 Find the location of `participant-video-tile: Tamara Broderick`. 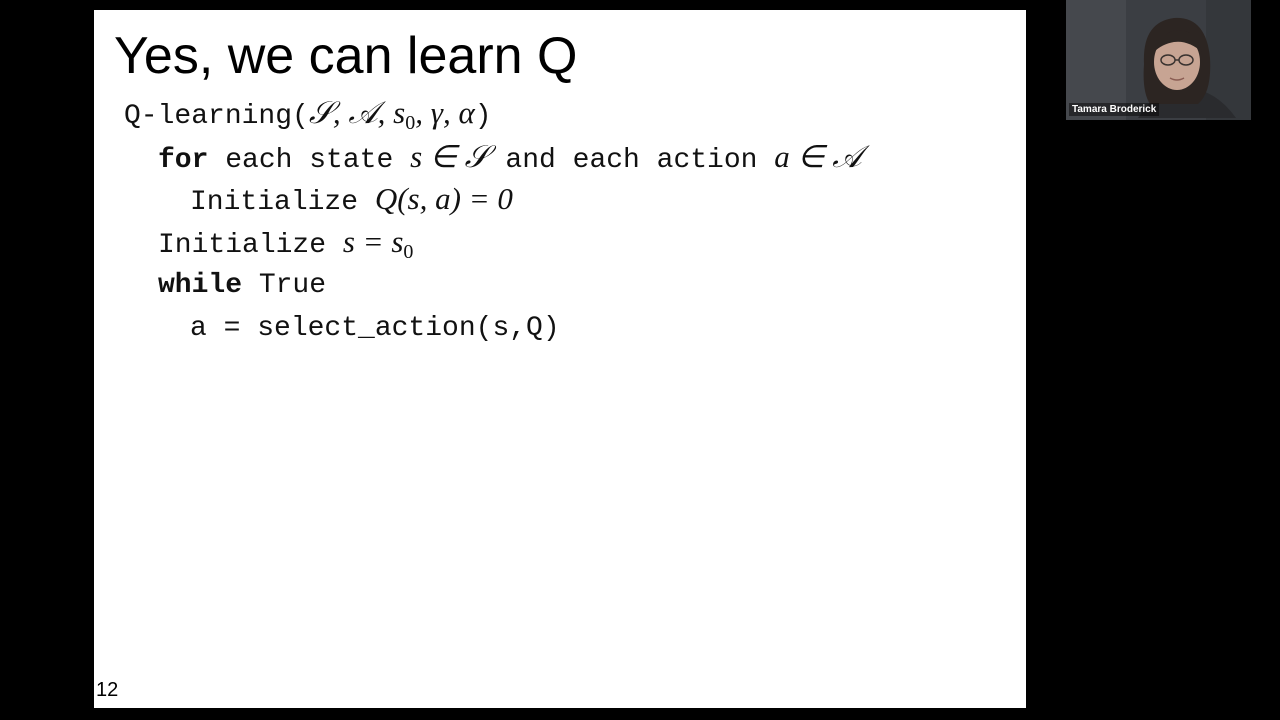

participant-video-tile: Tamara Broderick is located at coordinates (1158, 60).